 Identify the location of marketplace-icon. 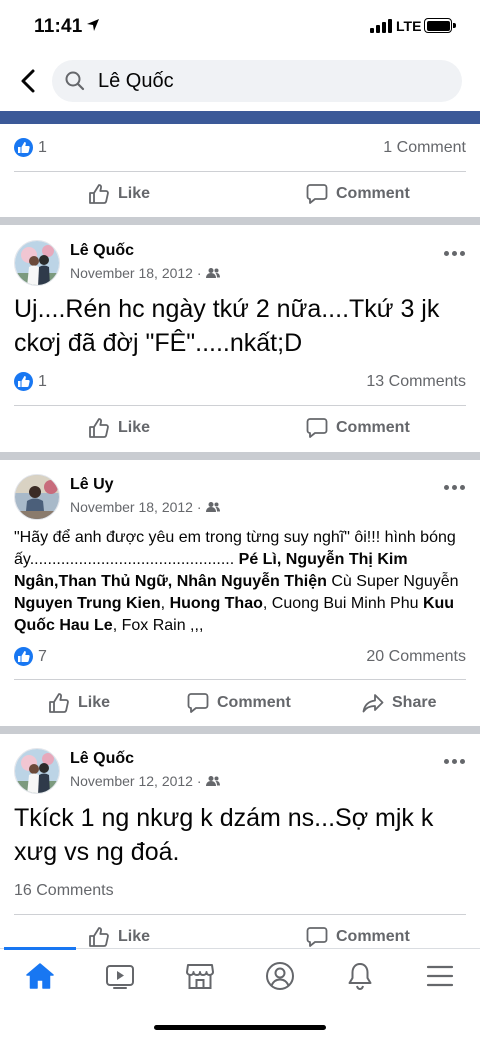
(200, 976).